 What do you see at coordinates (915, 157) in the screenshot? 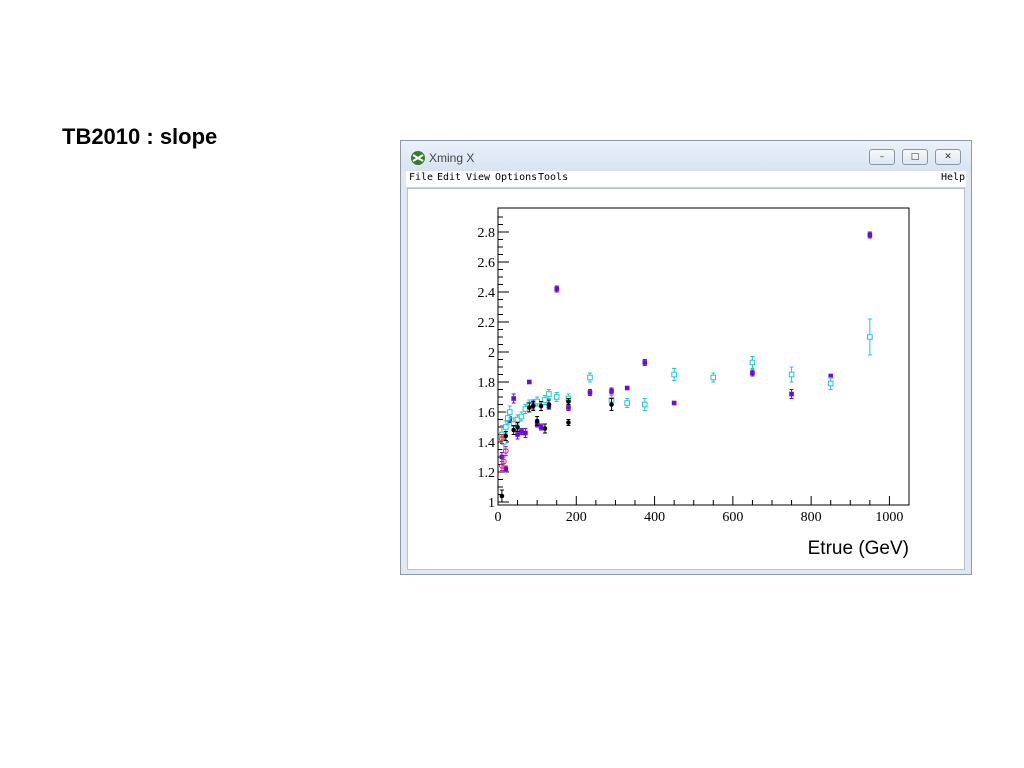
I see `maximize-button: □` at bounding box center [915, 157].